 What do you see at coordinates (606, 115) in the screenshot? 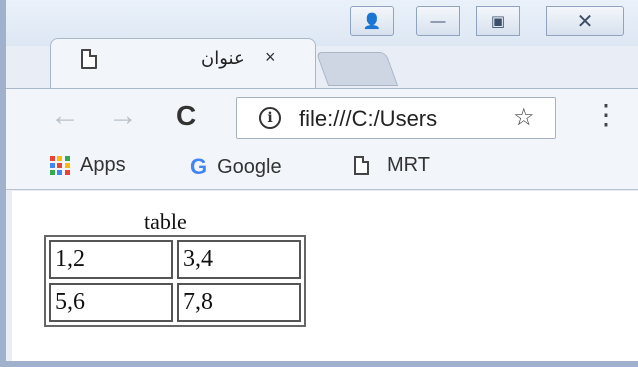
I see `menu-icon: ⋮` at bounding box center [606, 115].